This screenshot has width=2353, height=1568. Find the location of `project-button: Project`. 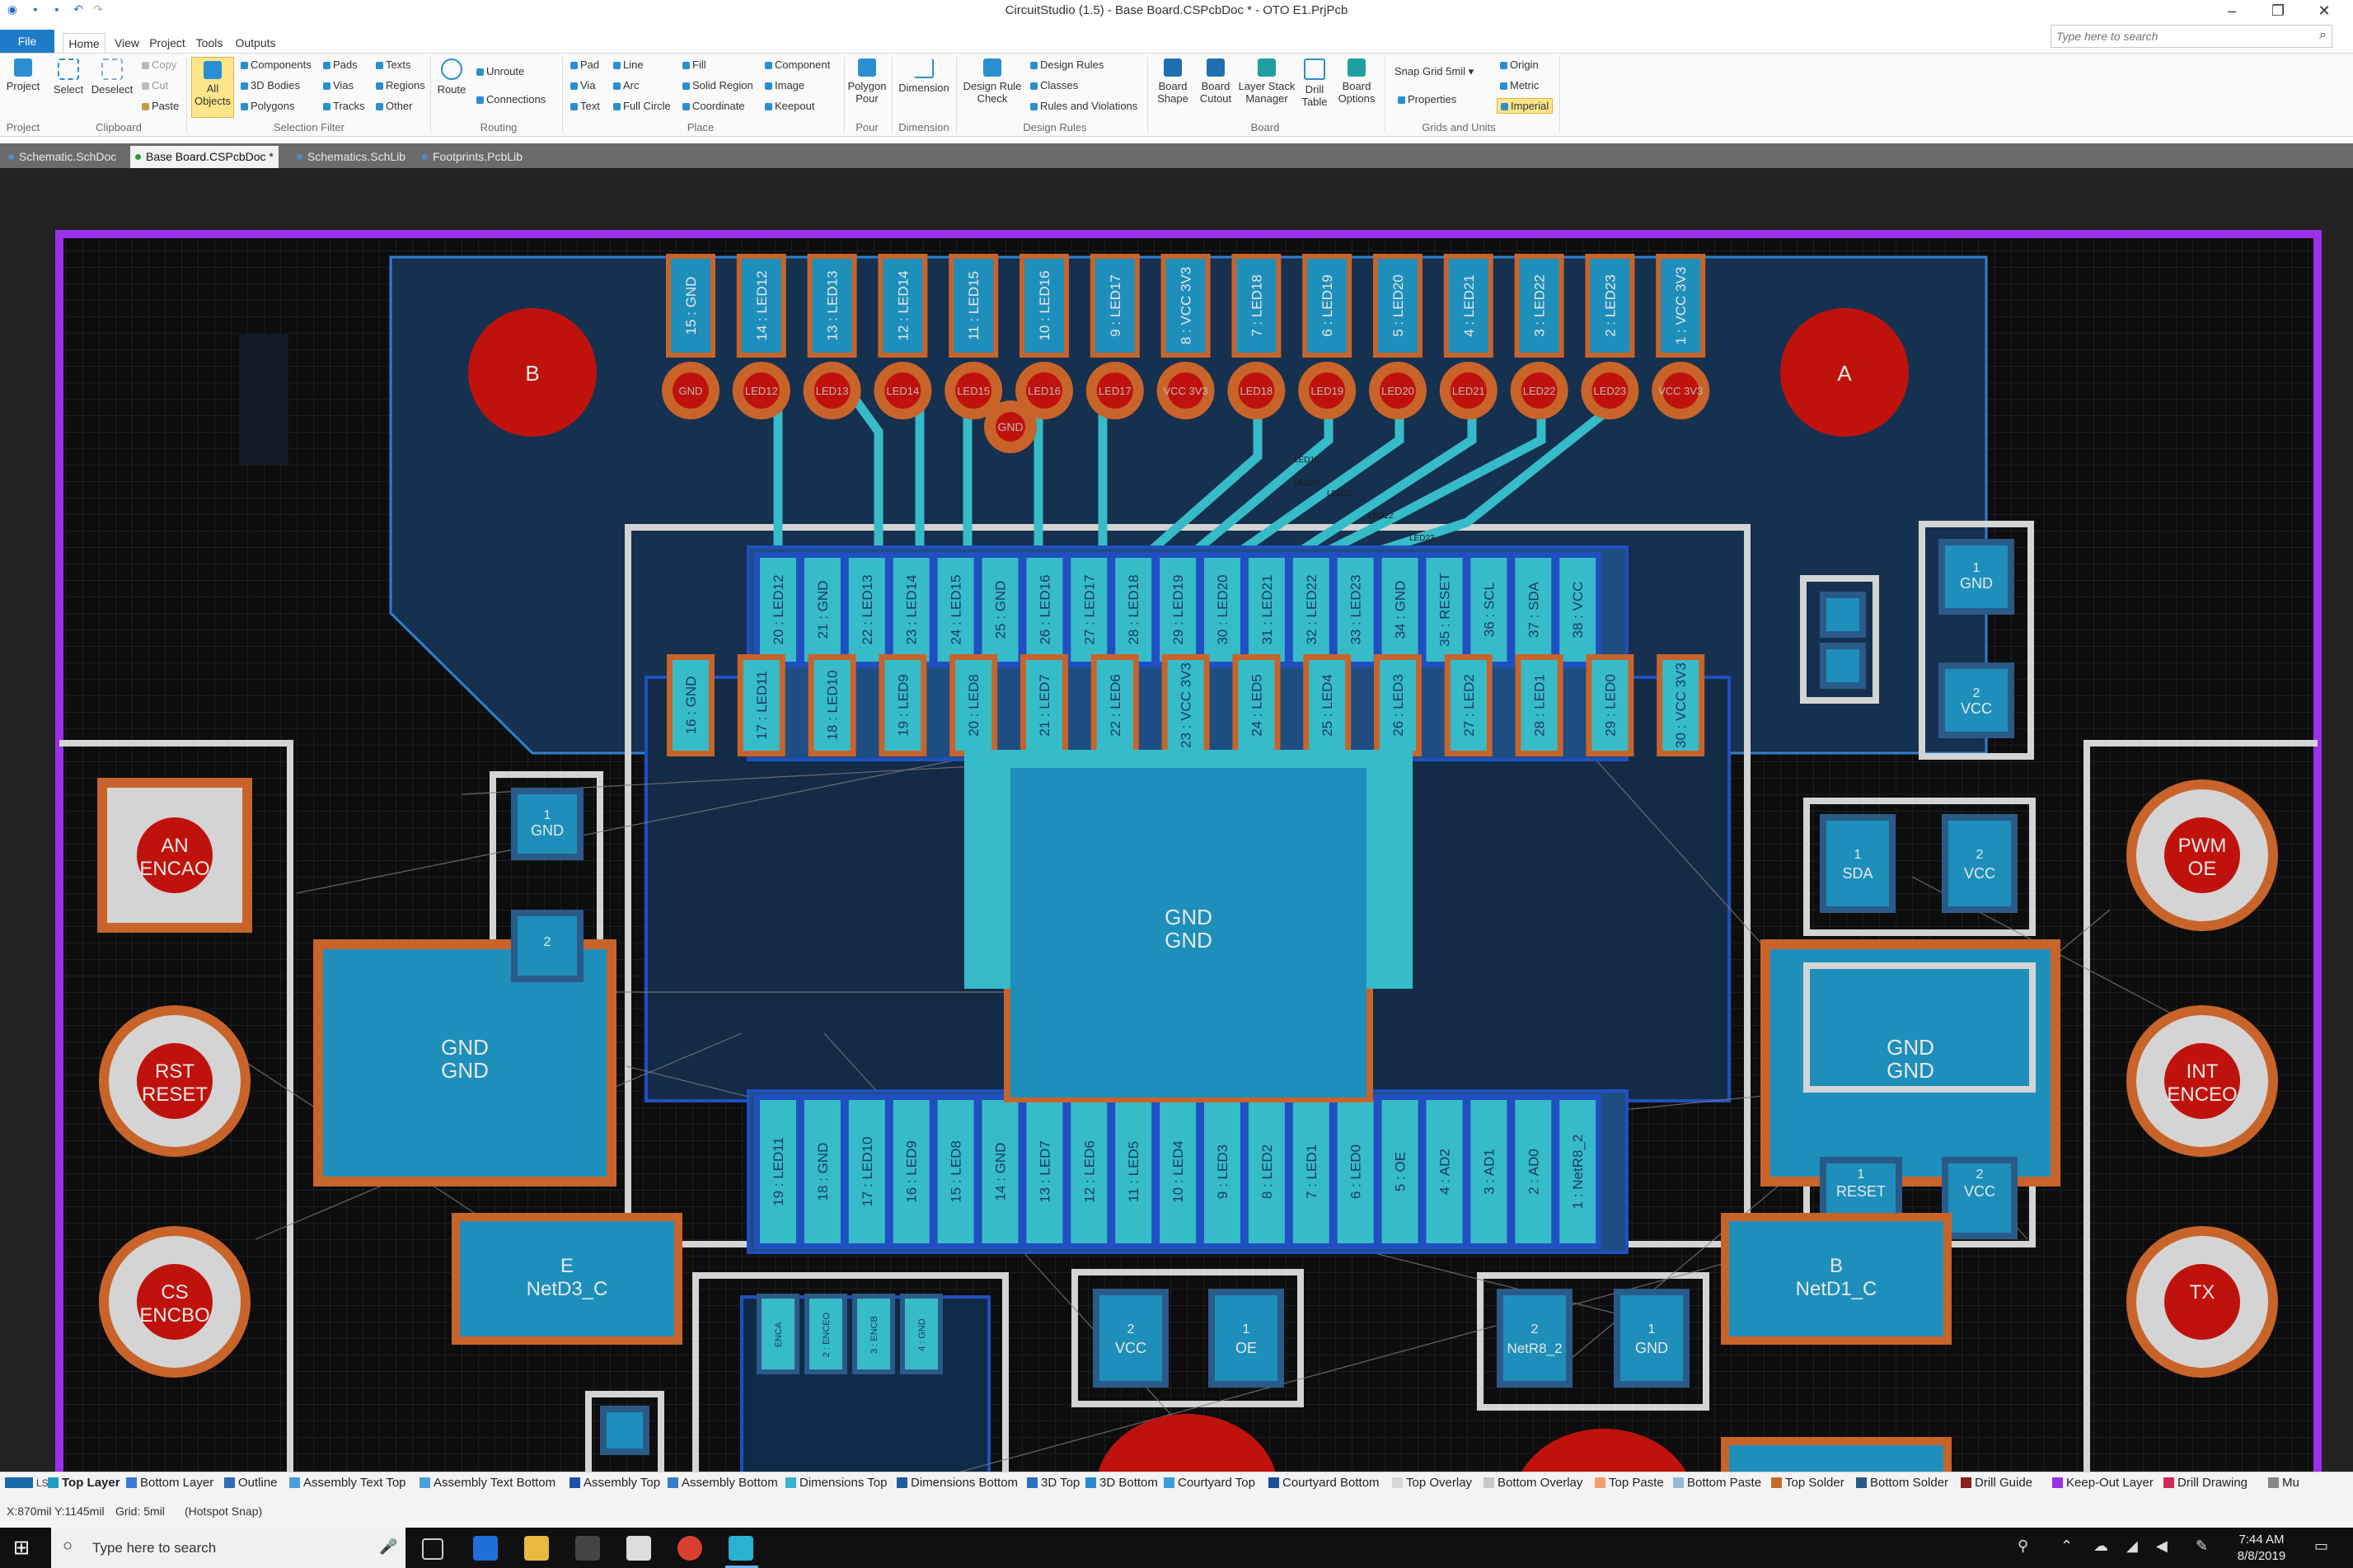

project-button: Project is located at coordinates (23, 75).